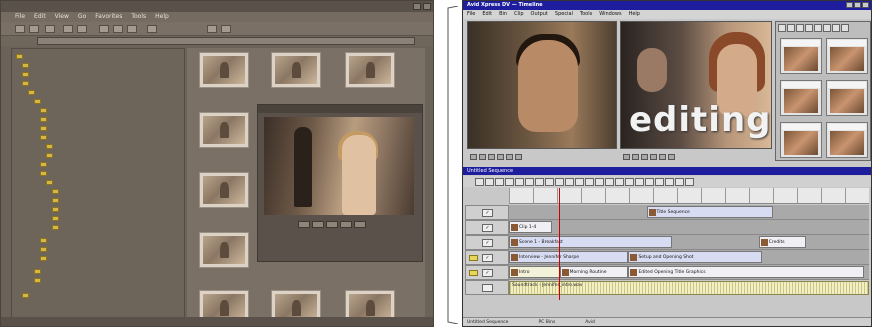 Image resolution: width=872 pixels, height=327 pixels. Describe the element at coordinates (62, 17) in the screenshot. I see `menu-view: View` at that location.